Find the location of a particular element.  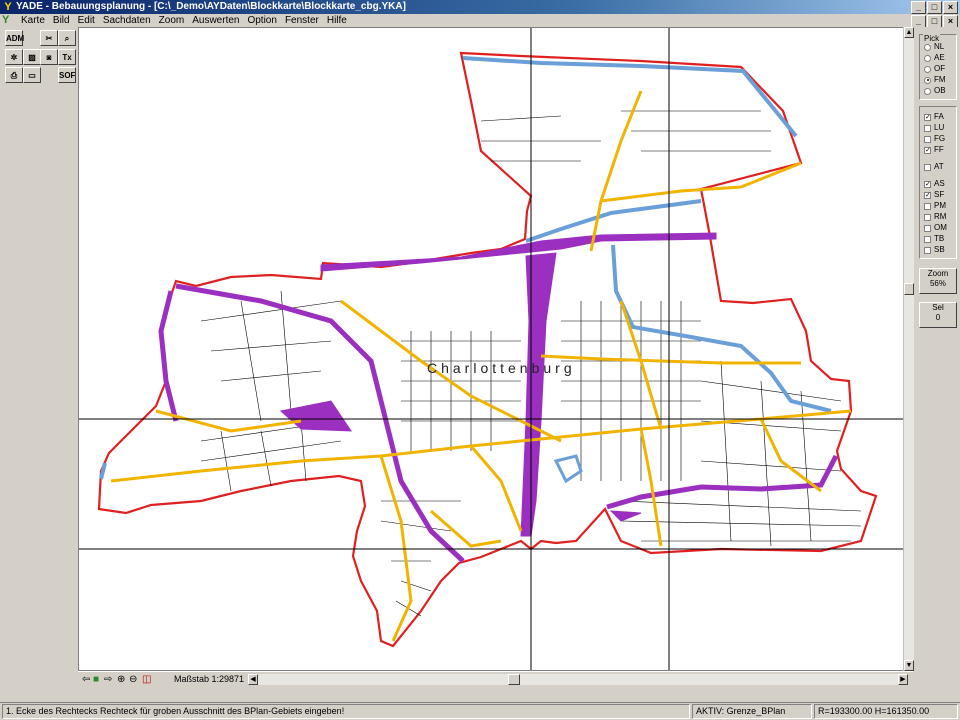

zoom-label: Zoom is located at coordinates (938, 273).